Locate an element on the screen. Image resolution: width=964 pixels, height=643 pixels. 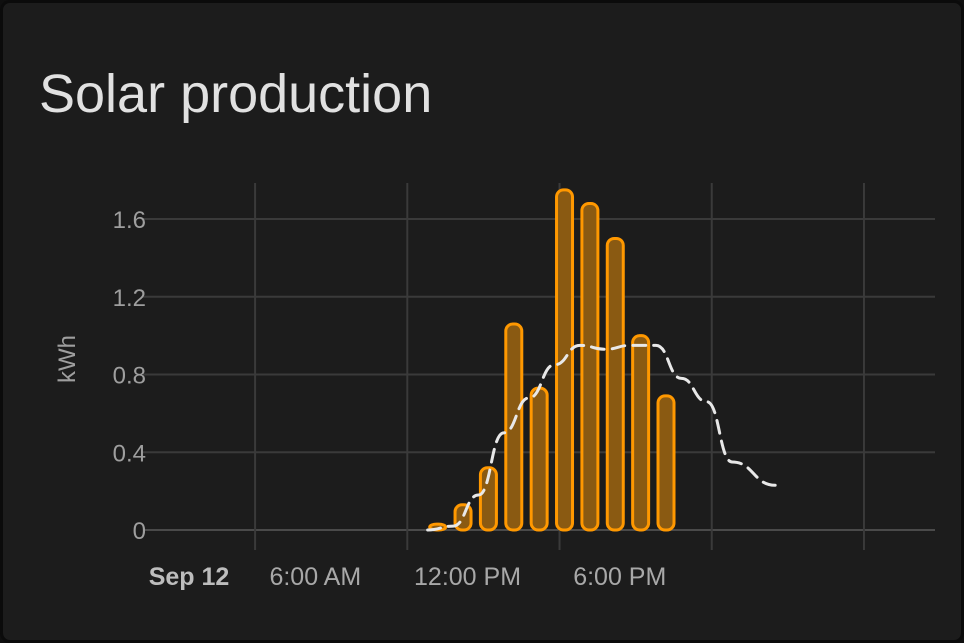
y-tick-label: 1.2 is located at coordinates (129, 298).